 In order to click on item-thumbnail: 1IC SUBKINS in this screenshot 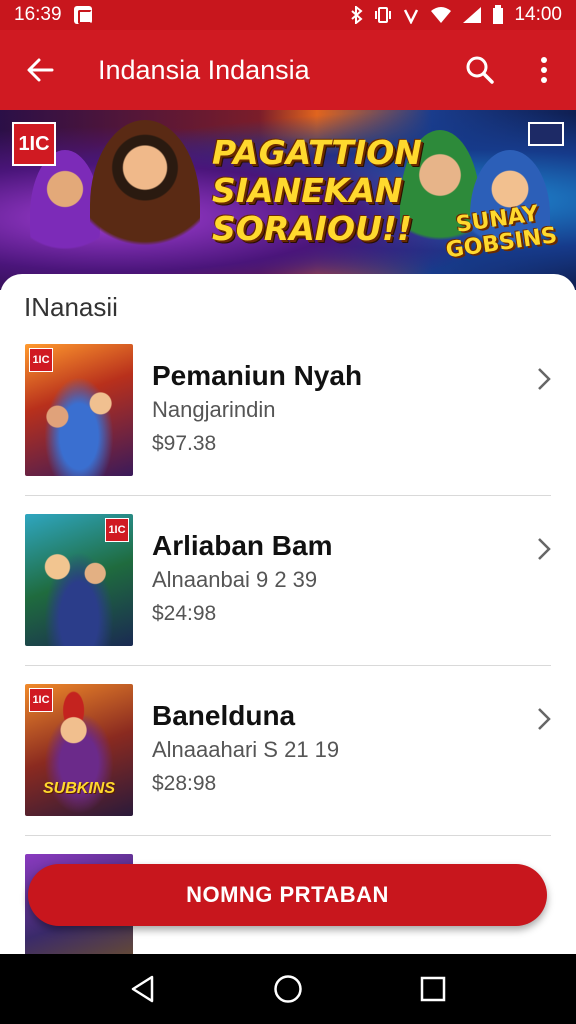, I will do `click(79, 750)`.